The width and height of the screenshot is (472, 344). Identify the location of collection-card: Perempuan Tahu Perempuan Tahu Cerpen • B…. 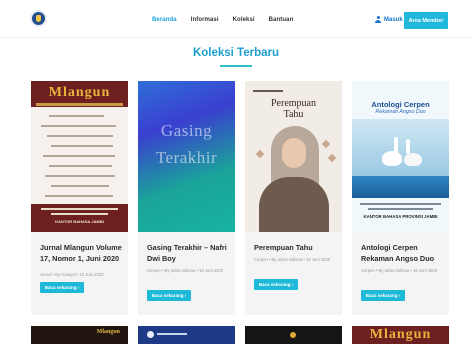
(293, 198).